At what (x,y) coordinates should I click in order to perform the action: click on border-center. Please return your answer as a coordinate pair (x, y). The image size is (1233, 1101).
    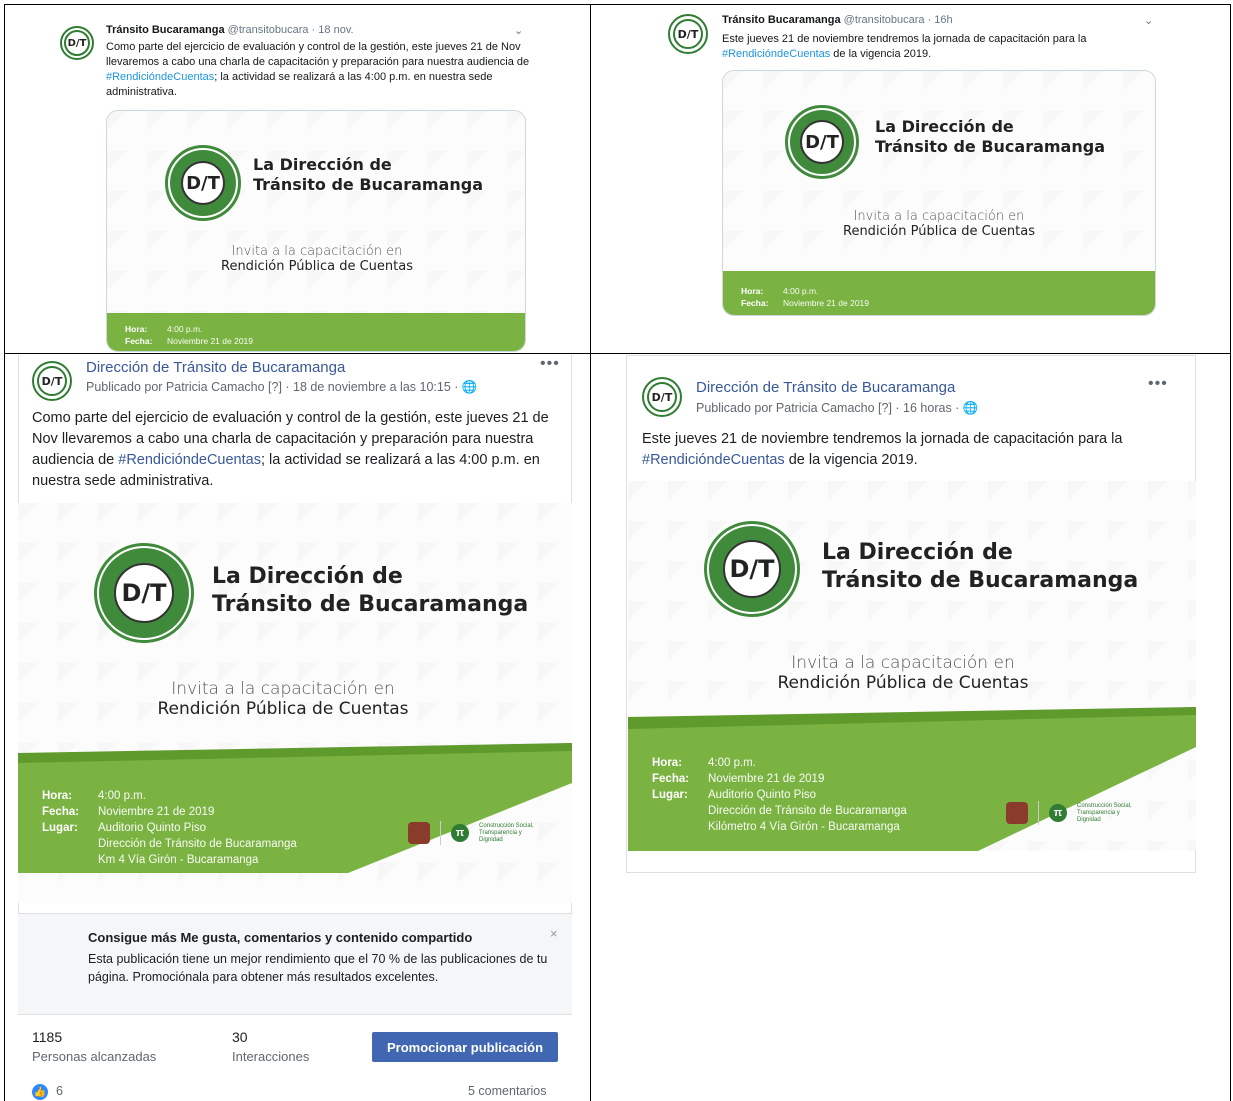
    Looking at the image, I should click on (590, 552).